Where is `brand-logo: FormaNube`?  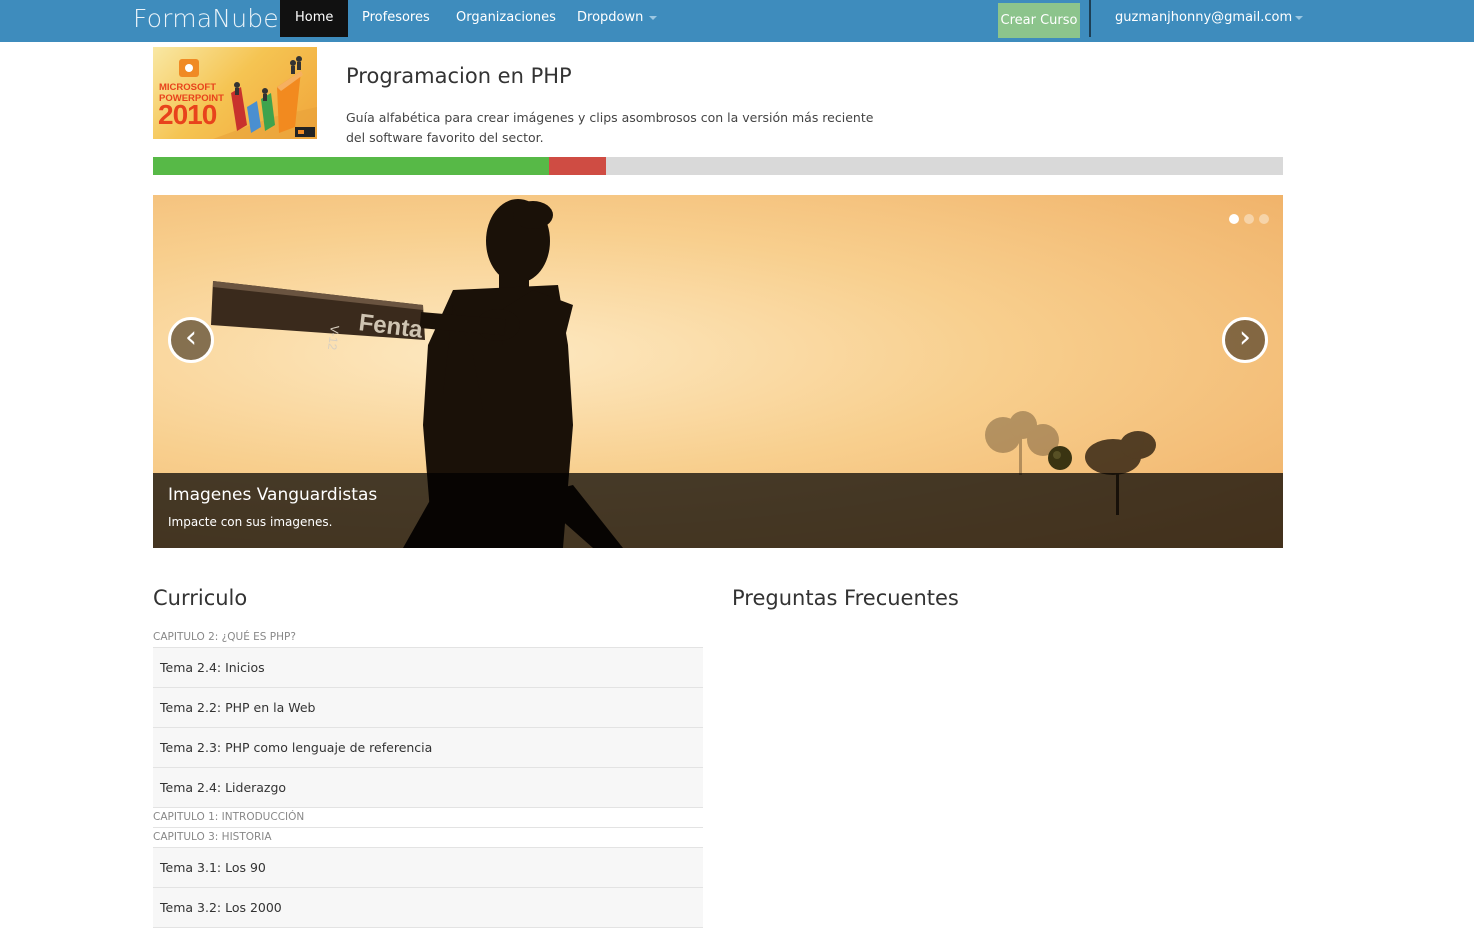
brand-logo: FormaNube is located at coordinates (206, 18).